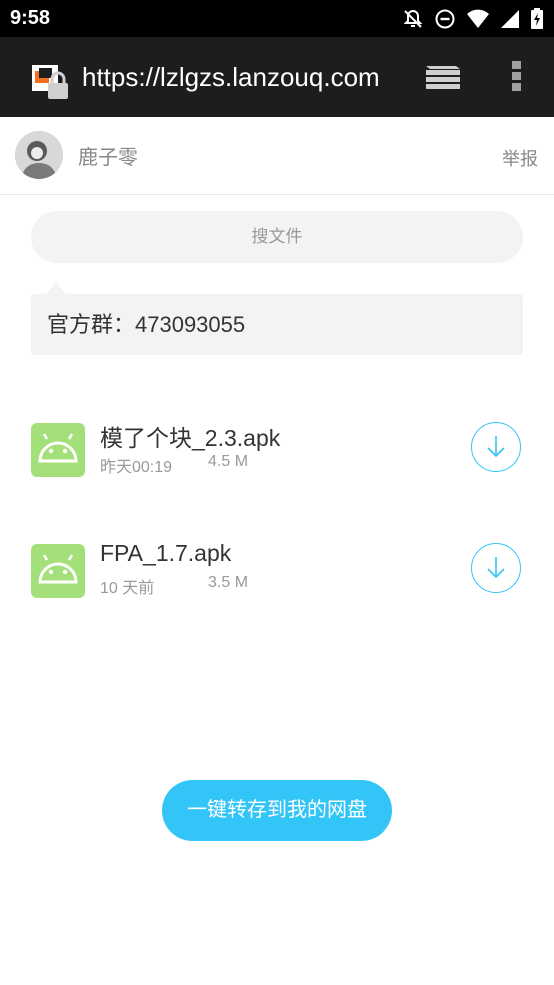  I want to click on signal-icon, so click(510, 19).